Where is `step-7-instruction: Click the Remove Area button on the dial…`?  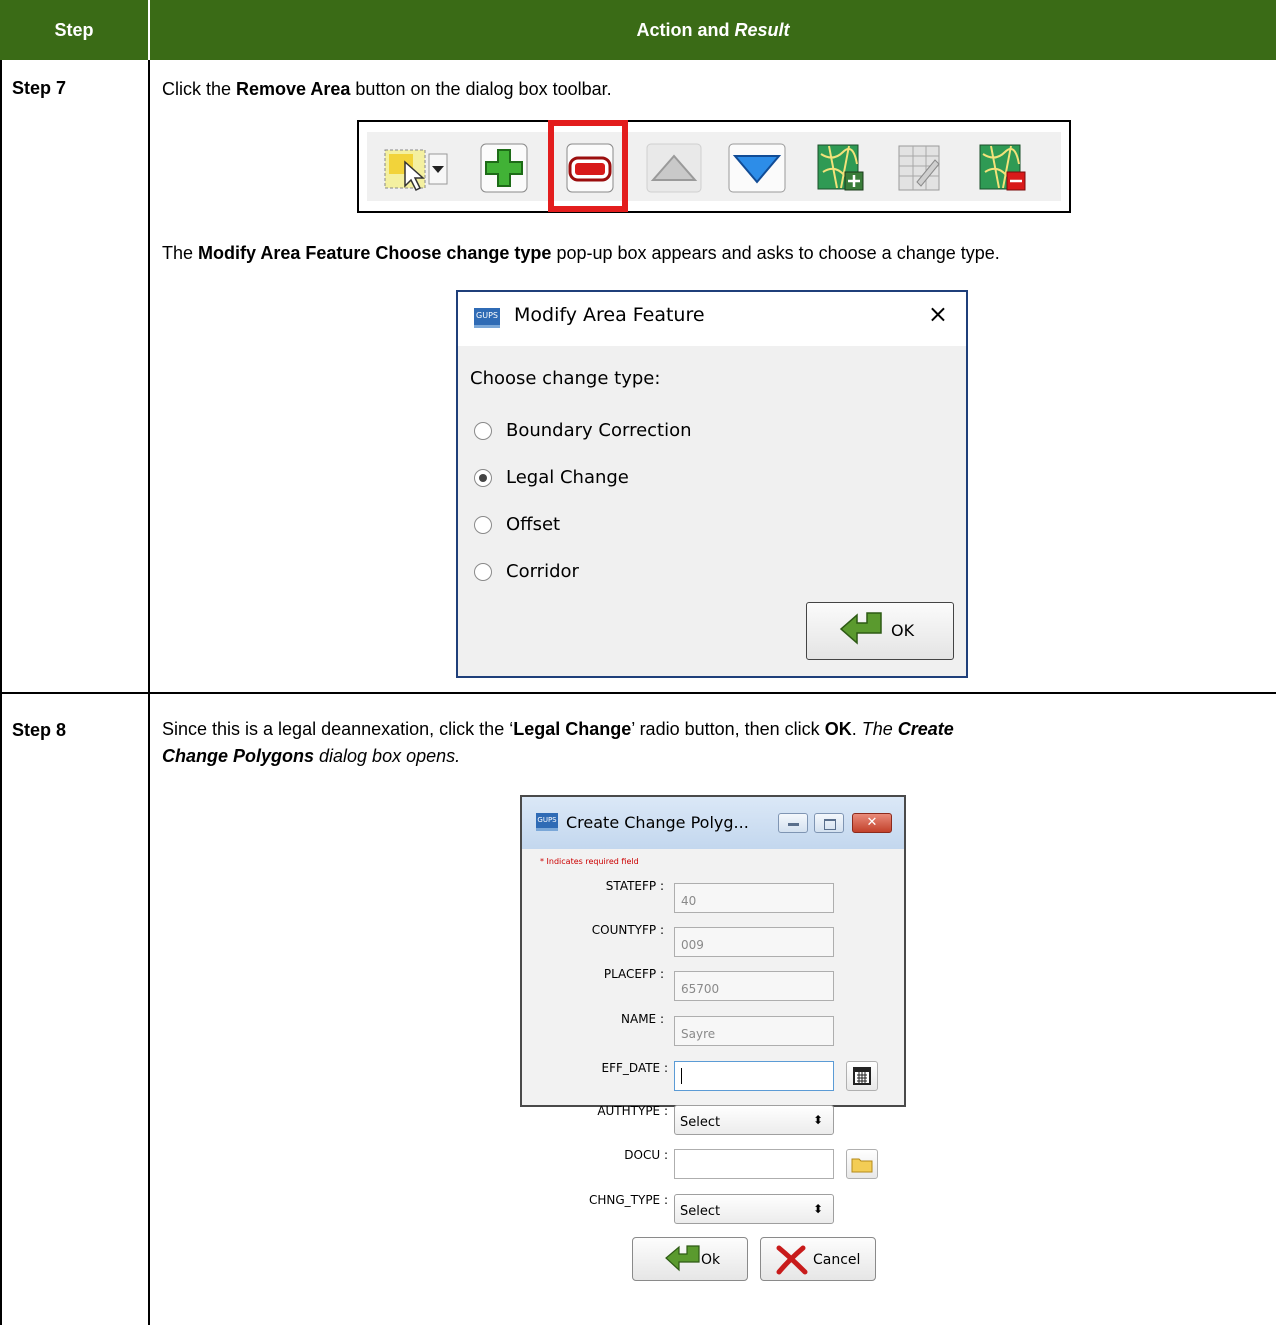
step-7-instruction: Click the Remove Area button on the dial… is located at coordinates (387, 89).